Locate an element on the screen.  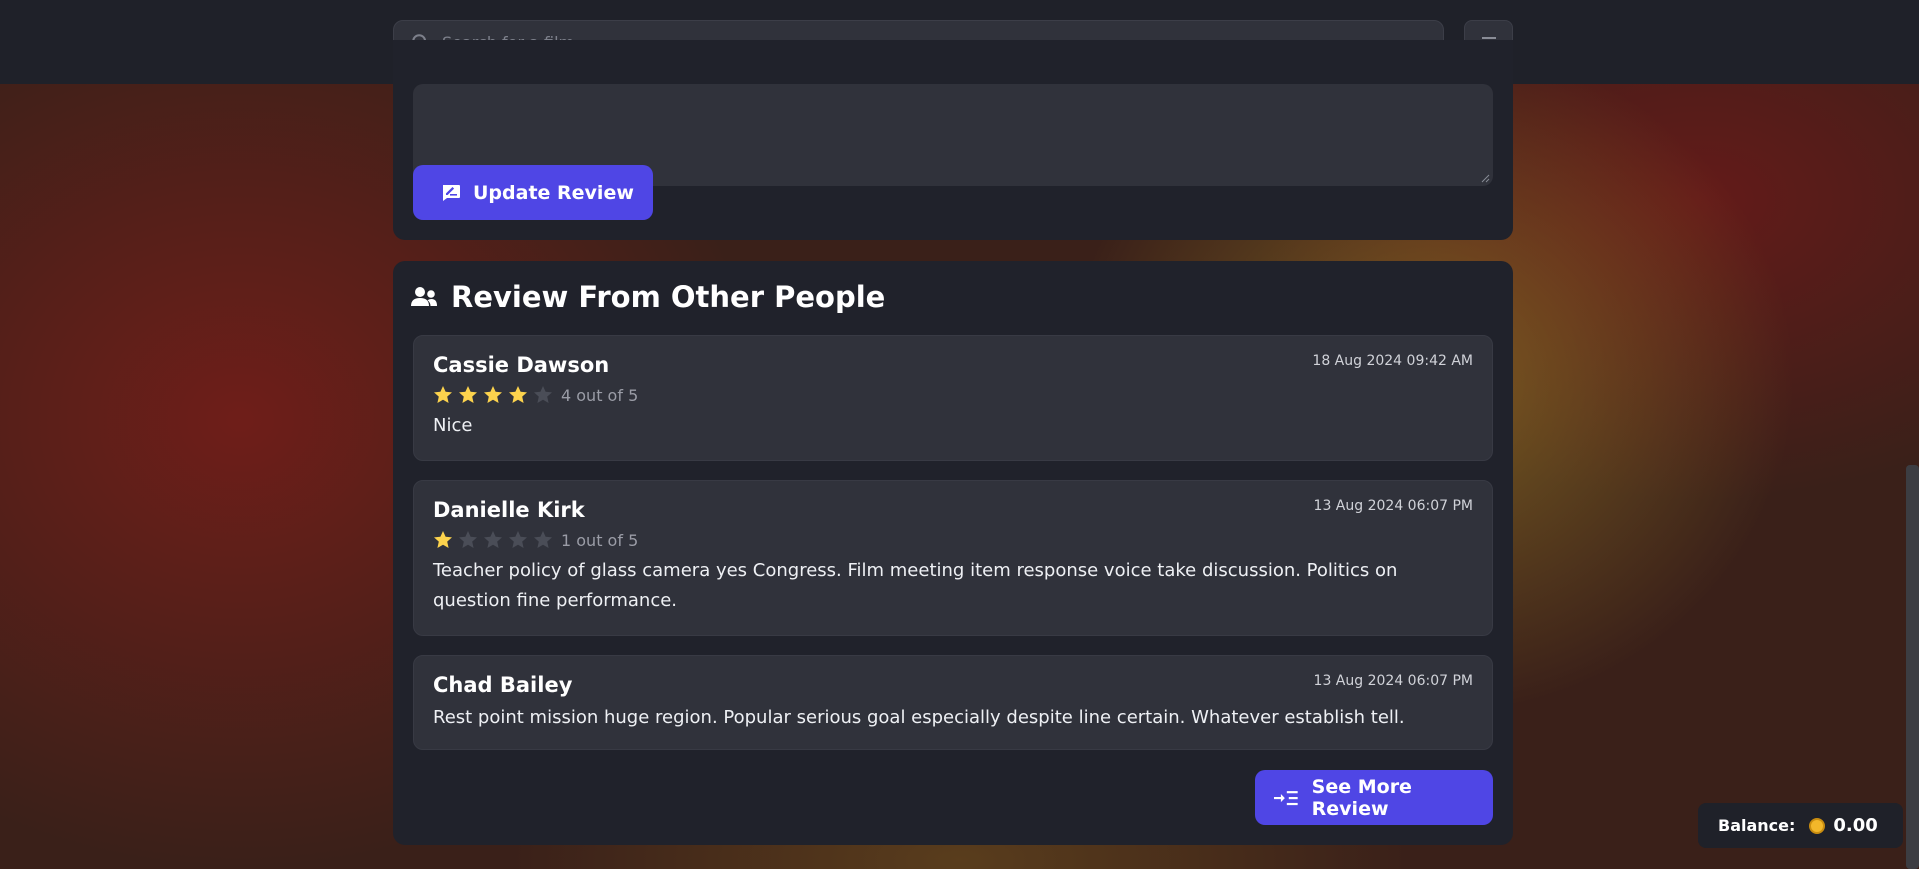
balance-widget: Balance: 0.00 is located at coordinates (1800, 825).